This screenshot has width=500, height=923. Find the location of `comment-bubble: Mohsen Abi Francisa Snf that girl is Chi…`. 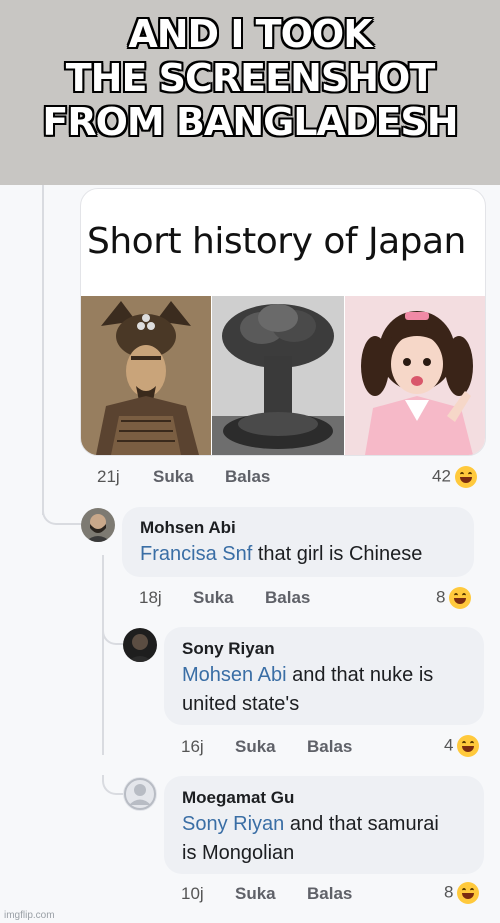

comment-bubble: Mohsen Abi Francisa Snf that girl is Chi… is located at coordinates (298, 542).